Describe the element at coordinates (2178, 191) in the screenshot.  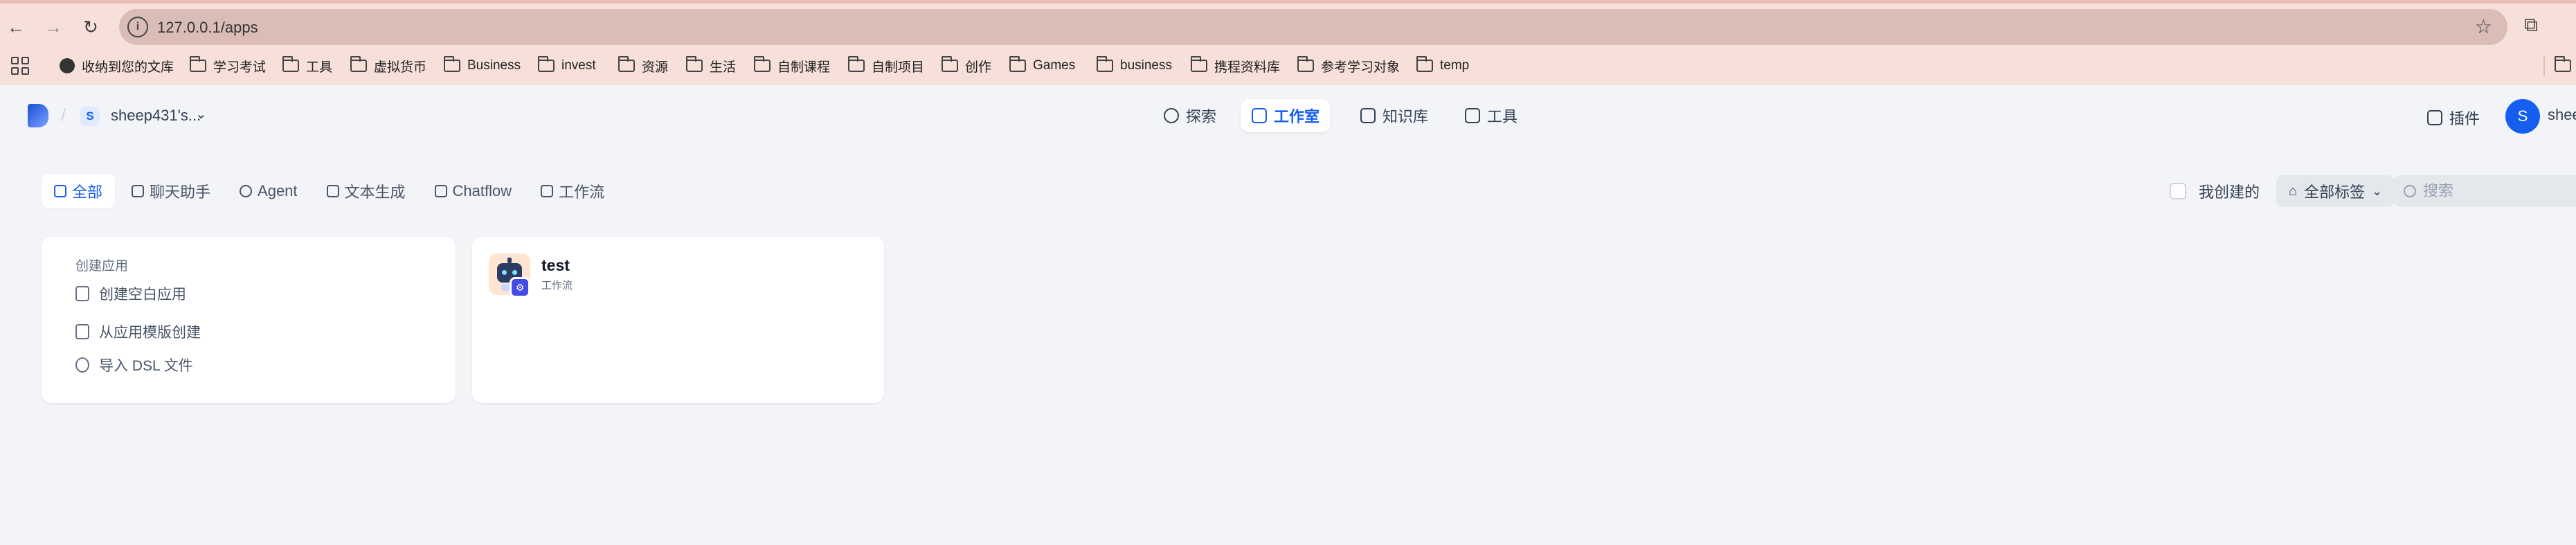
I see `created-by-me-checkbox` at that location.